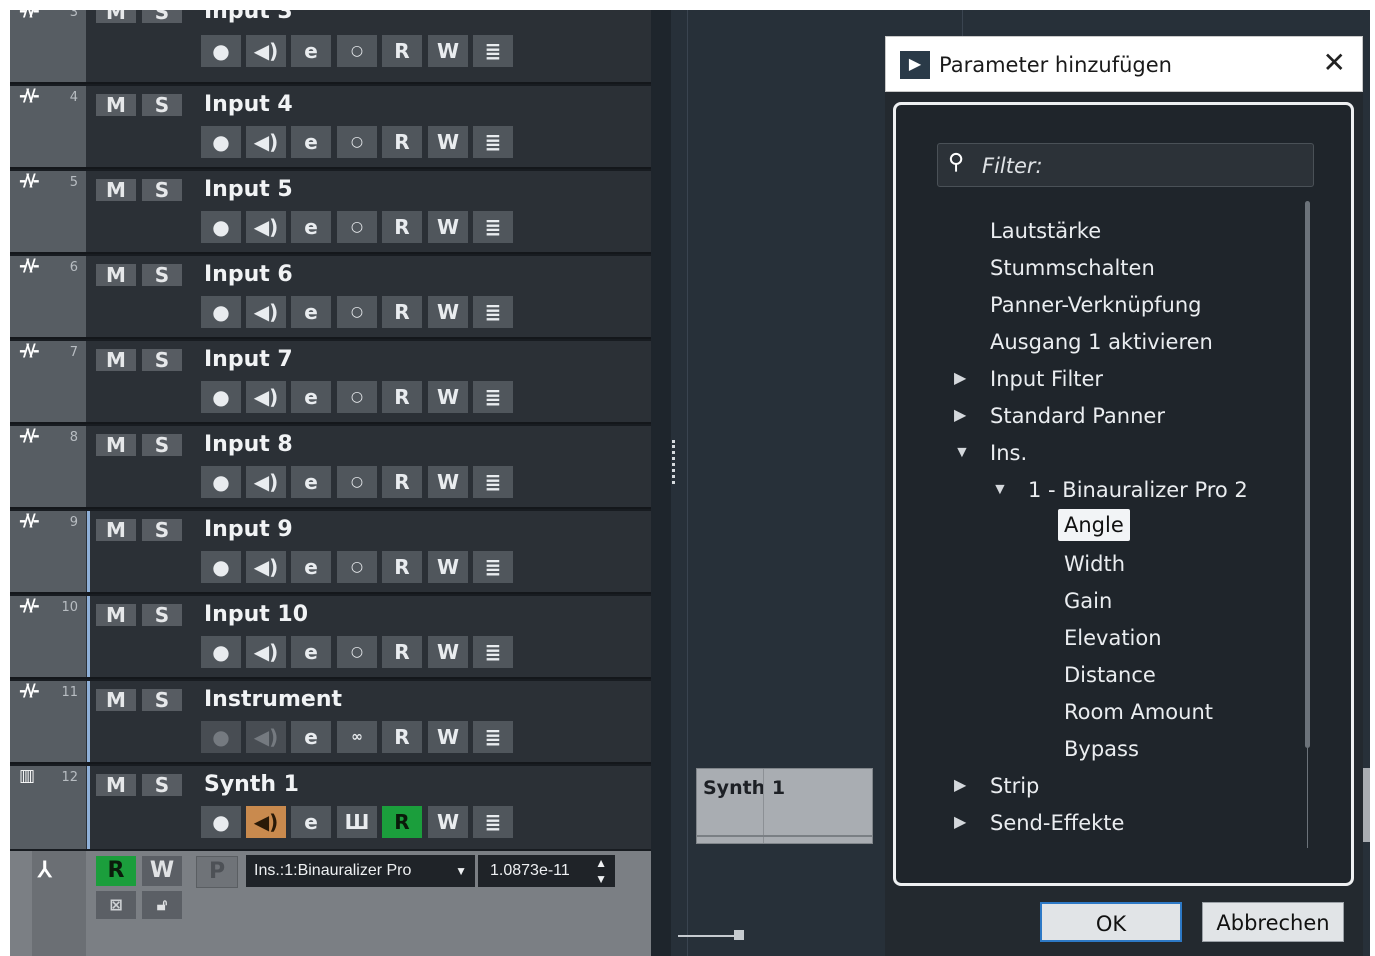 The height and width of the screenshot is (956, 1375). Describe the element at coordinates (784, 806) in the screenshot. I see `midi-event: Synth 1` at that location.